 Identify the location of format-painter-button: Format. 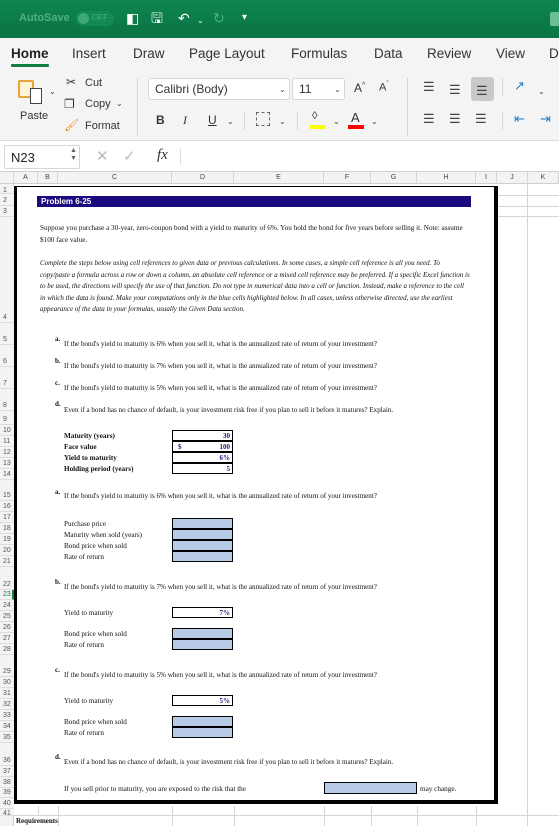
(102, 126).